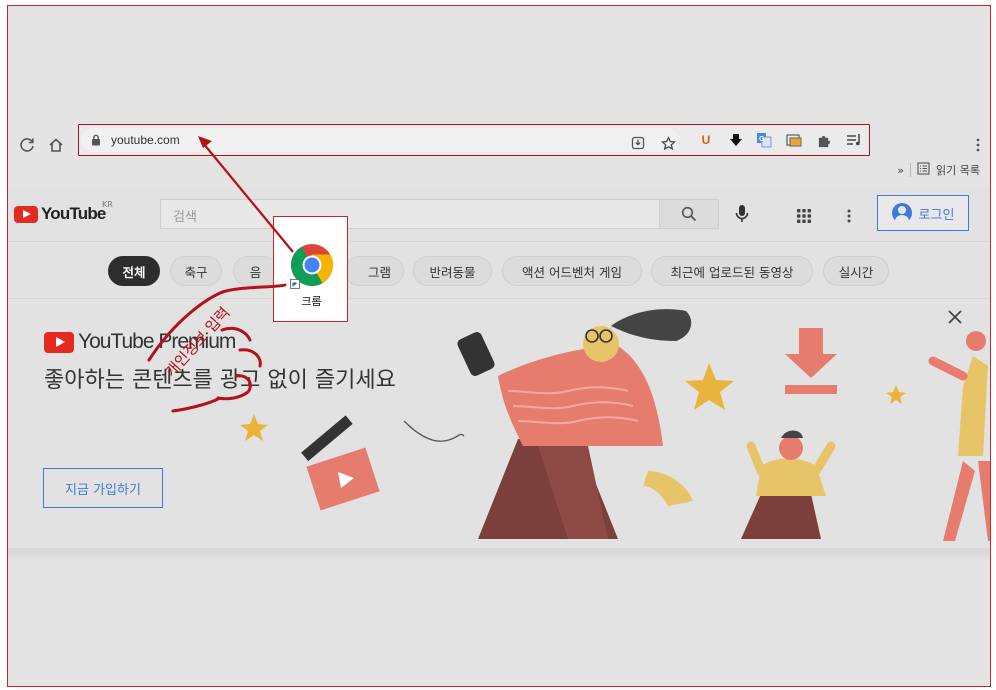 The width and height of the screenshot is (996, 690). I want to click on url-text: youtube.com, so click(145, 140).